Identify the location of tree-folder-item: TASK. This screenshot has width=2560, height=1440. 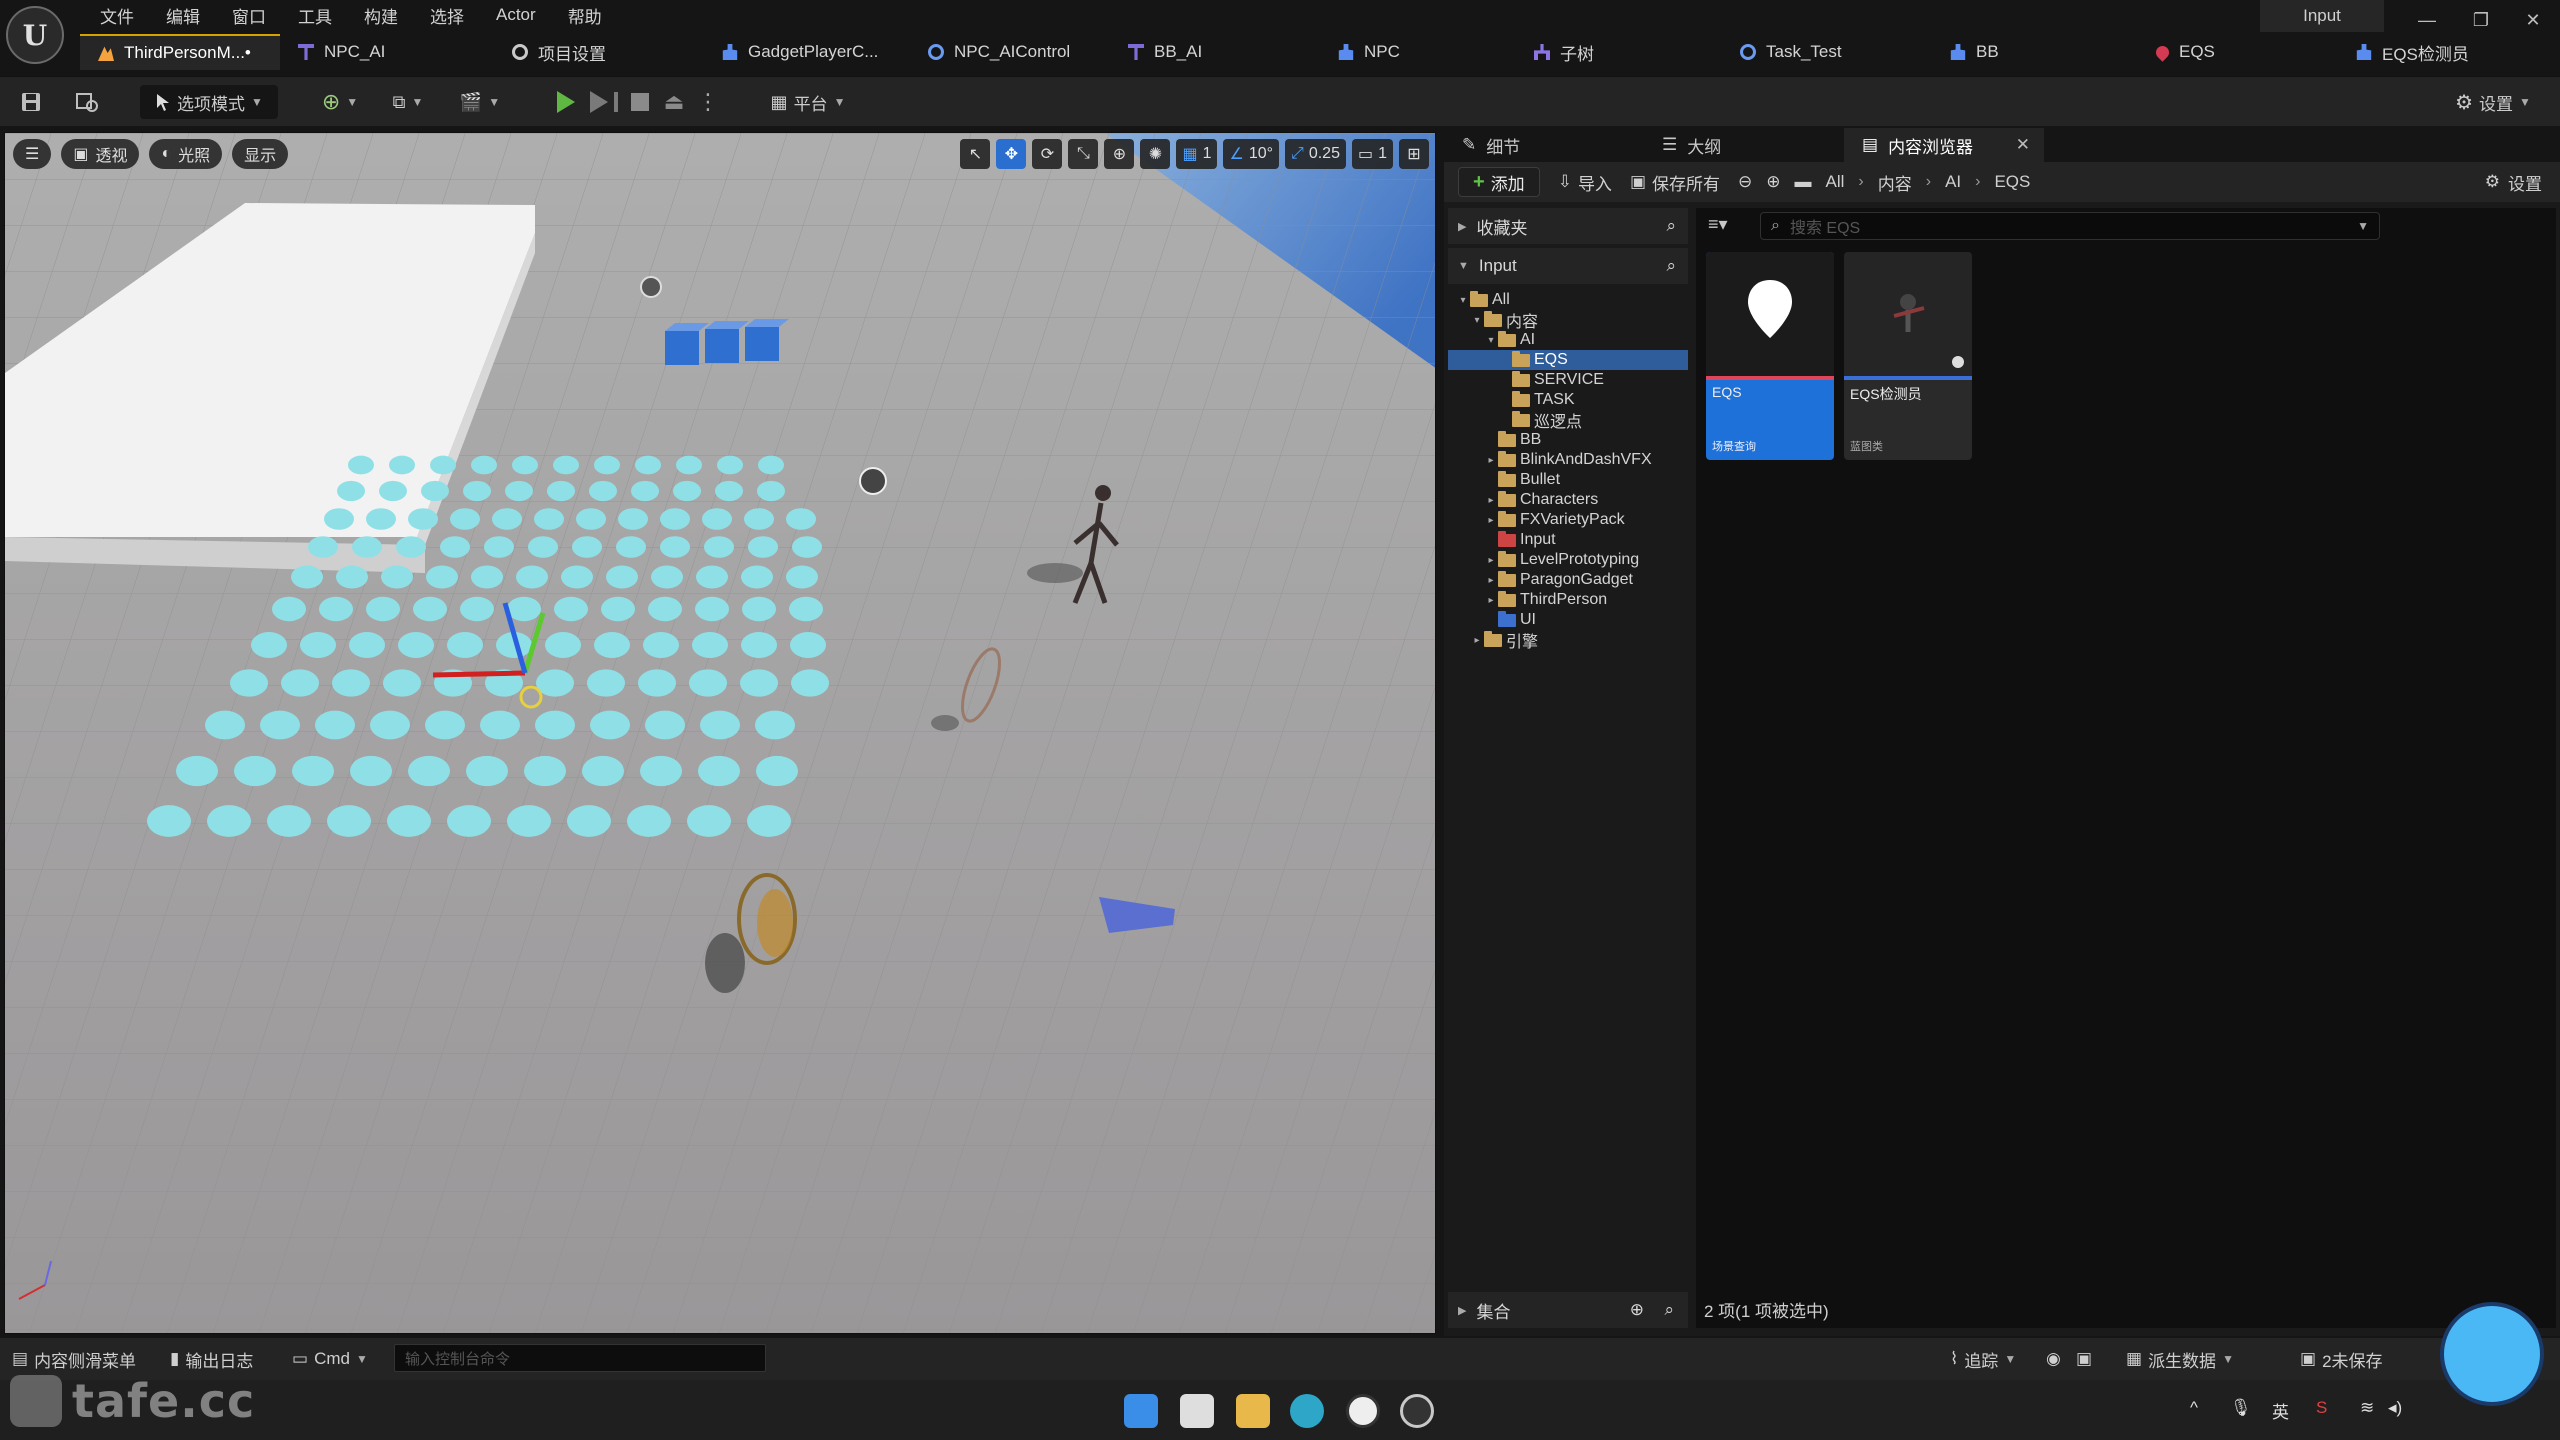
(1568, 400).